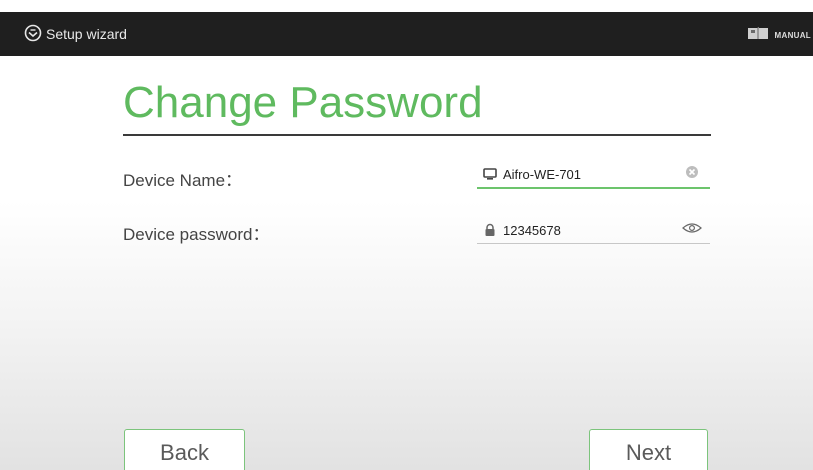 The height and width of the screenshot is (470, 813). What do you see at coordinates (183, 180) in the screenshot?
I see `device-name-label: Device Name：` at bounding box center [183, 180].